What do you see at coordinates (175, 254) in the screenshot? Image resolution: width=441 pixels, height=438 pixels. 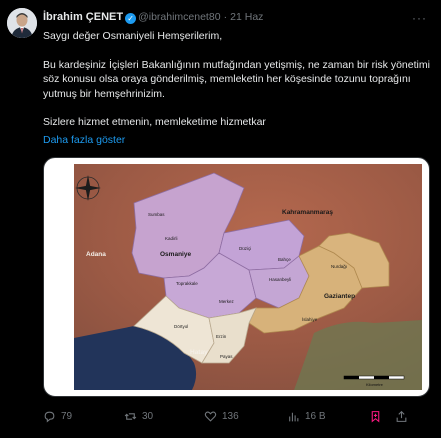 I see `label-osmaniye: Osmaniye` at bounding box center [175, 254].